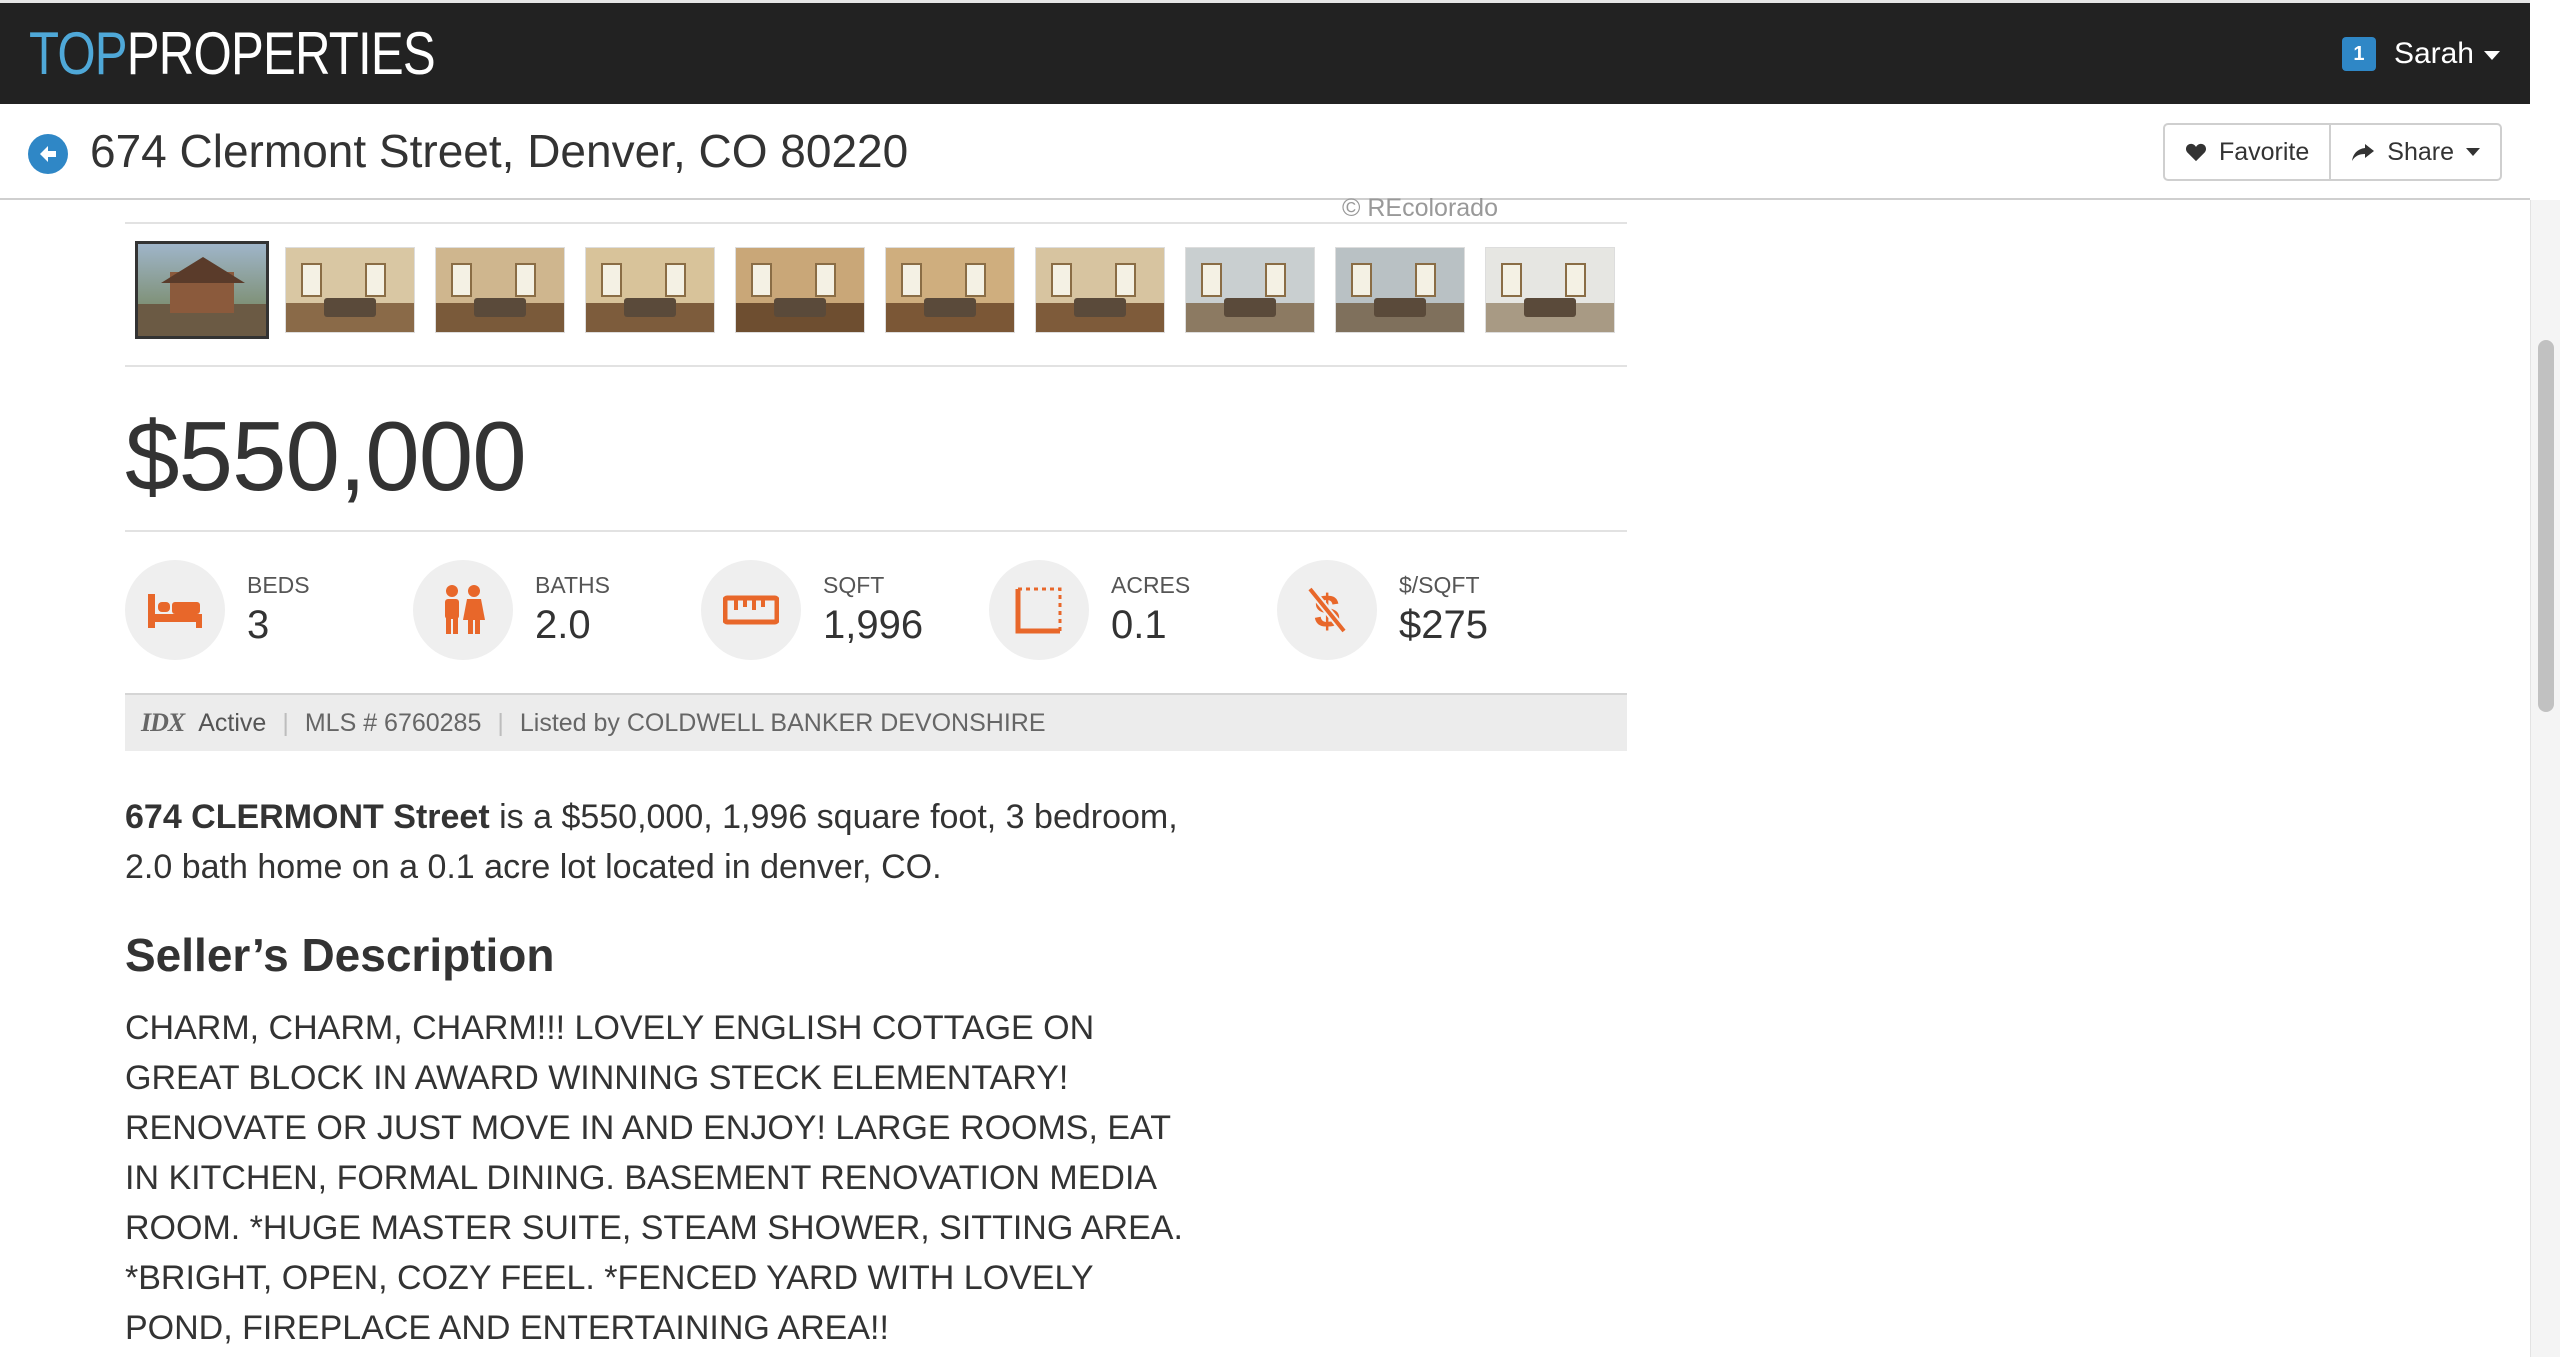 The width and height of the screenshot is (2560, 1357). Describe the element at coordinates (1439, 585) in the screenshot. I see `price-per-sqft-label: $/SQFT` at that location.